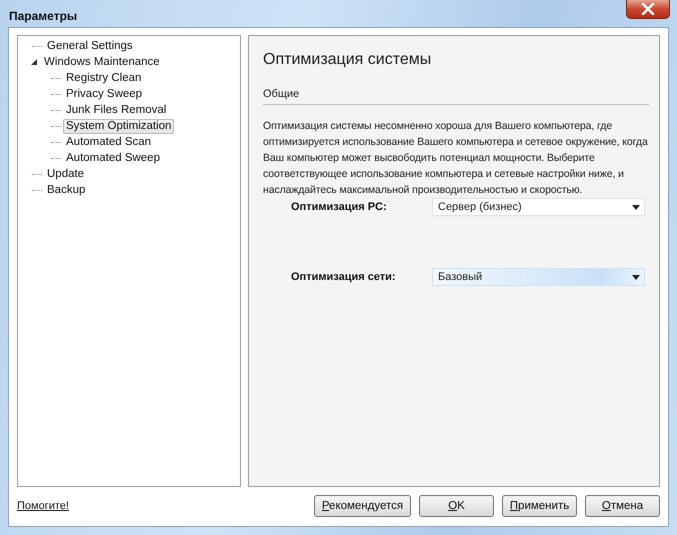 The image size is (677, 535). Describe the element at coordinates (118, 126) in the screenshot. I see `tree-item: System Optimization` at that location.